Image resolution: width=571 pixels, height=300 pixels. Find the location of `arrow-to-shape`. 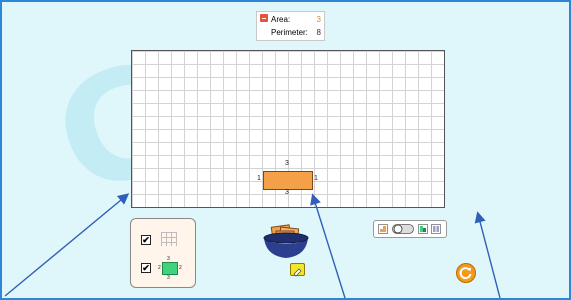

arrow-to-shape is located at coordinates (328, 246).